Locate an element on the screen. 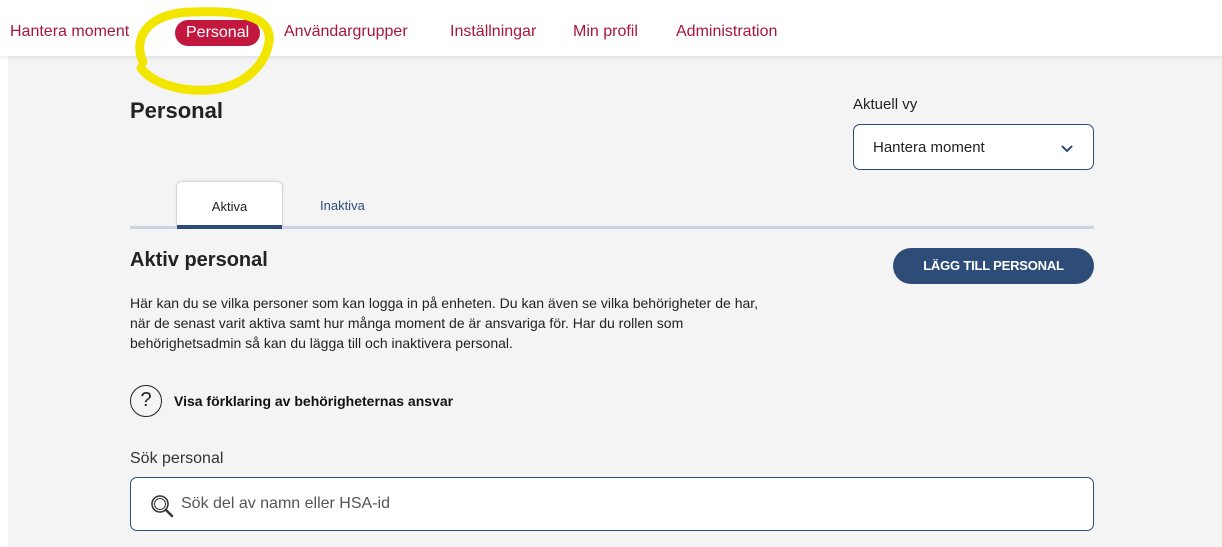 The width and height of the screenshot is (1222, 547). page-title: Personal is located at coordinates (176, 110).